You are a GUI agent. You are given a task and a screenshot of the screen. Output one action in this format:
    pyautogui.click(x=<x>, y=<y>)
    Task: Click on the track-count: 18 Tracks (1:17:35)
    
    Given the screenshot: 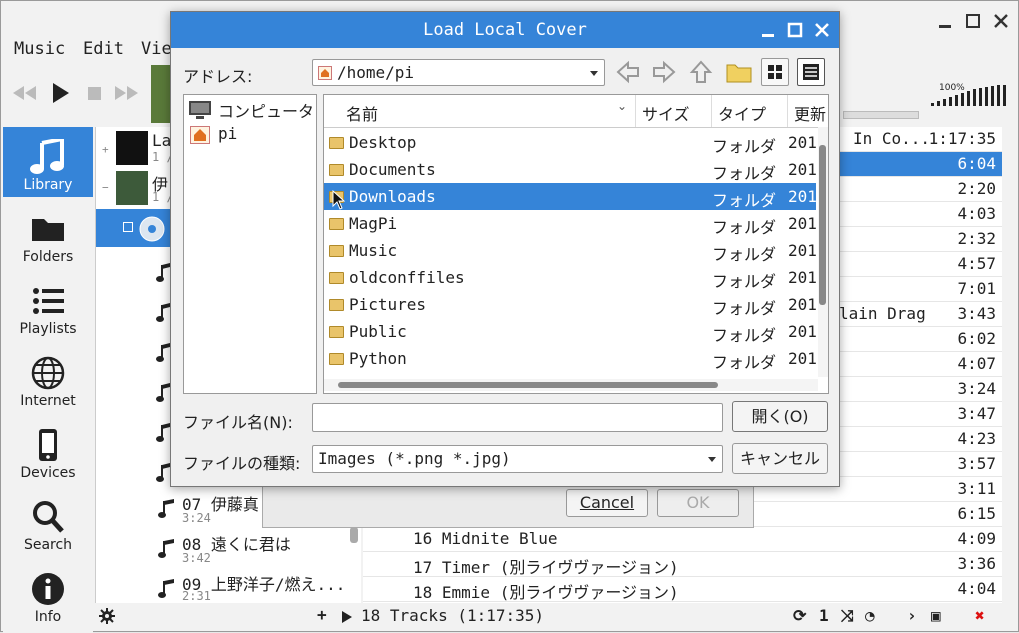 What is the action you would take?
    pyautogui.click(x=453, y=615)
    